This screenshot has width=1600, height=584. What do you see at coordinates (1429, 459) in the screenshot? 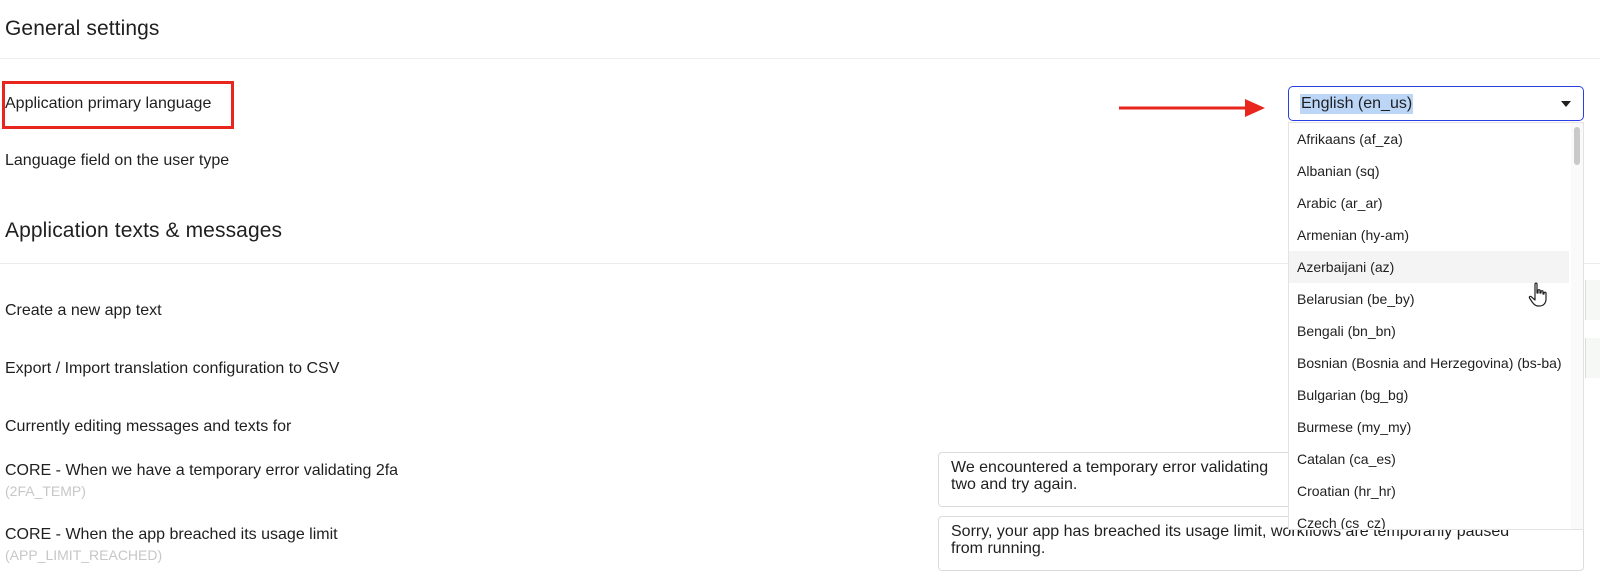
I see `language-option: Catalan (ca_es)` at bounding box center [1429, 459].